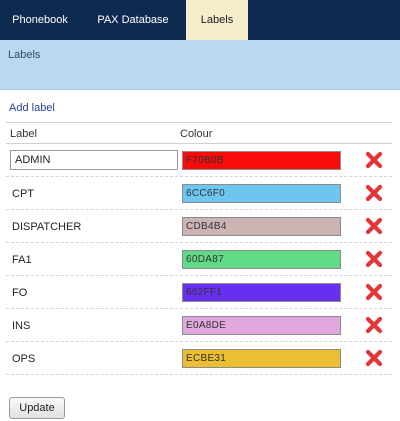 Image resolution: width=400 pixels, height=421 pixels. I want to click on tab-labels: Labels, so click(217, 20).